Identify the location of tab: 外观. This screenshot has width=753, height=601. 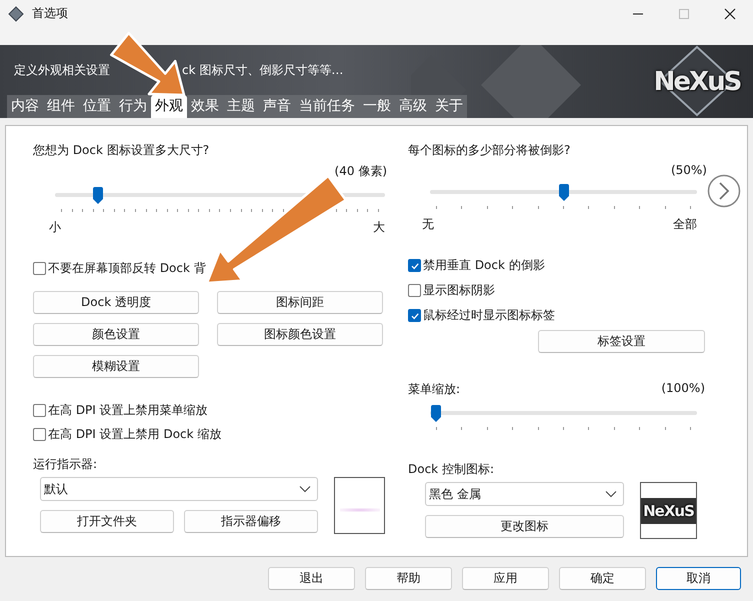
(169, 106).